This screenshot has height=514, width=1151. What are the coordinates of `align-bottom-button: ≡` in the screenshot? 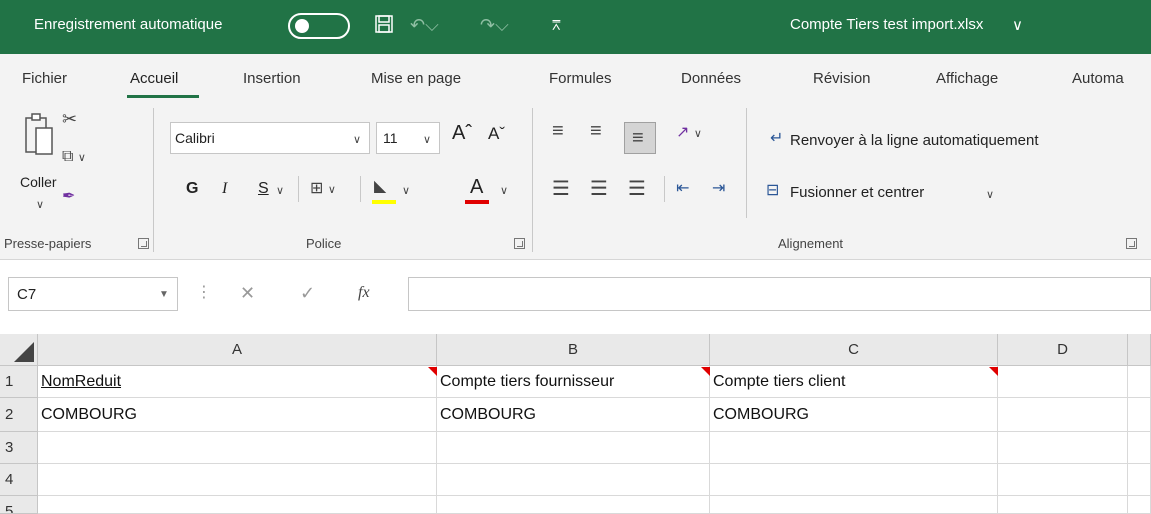 It's located at (640, 138).